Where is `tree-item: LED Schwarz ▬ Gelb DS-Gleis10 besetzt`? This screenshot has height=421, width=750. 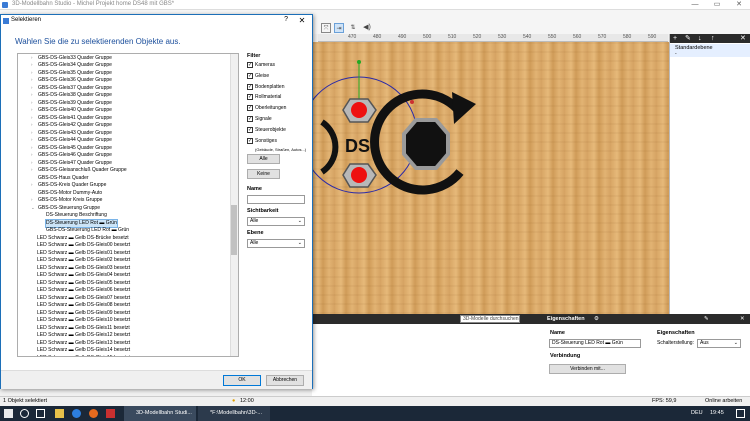
tree-item: LED Schwarz ▬ Gelb DS-Gleis10 besetzt is located at coordinates (83, 321).